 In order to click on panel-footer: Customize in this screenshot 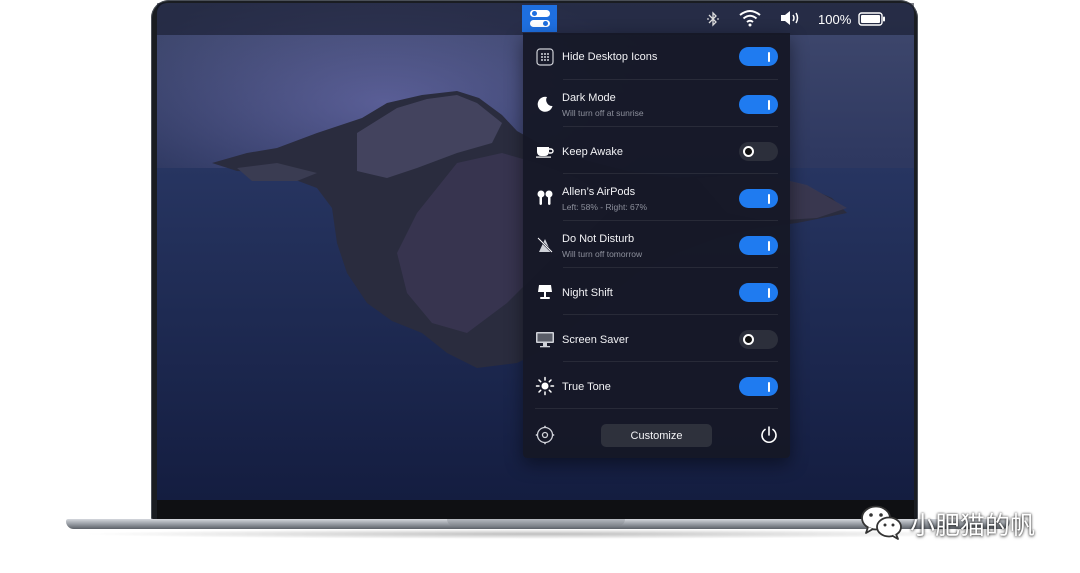, I will do `click(656, 435)`.